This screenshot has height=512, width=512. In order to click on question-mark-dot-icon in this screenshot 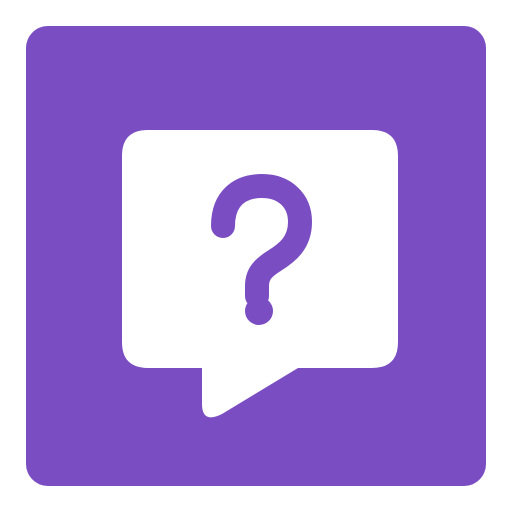, I will do `click(259, 311)`.